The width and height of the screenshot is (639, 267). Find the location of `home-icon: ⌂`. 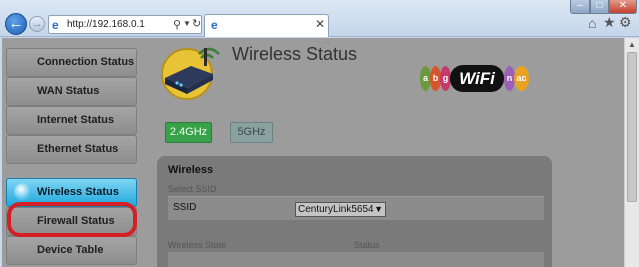

home-icon: ⌂ is located at coordinates (592, 23).